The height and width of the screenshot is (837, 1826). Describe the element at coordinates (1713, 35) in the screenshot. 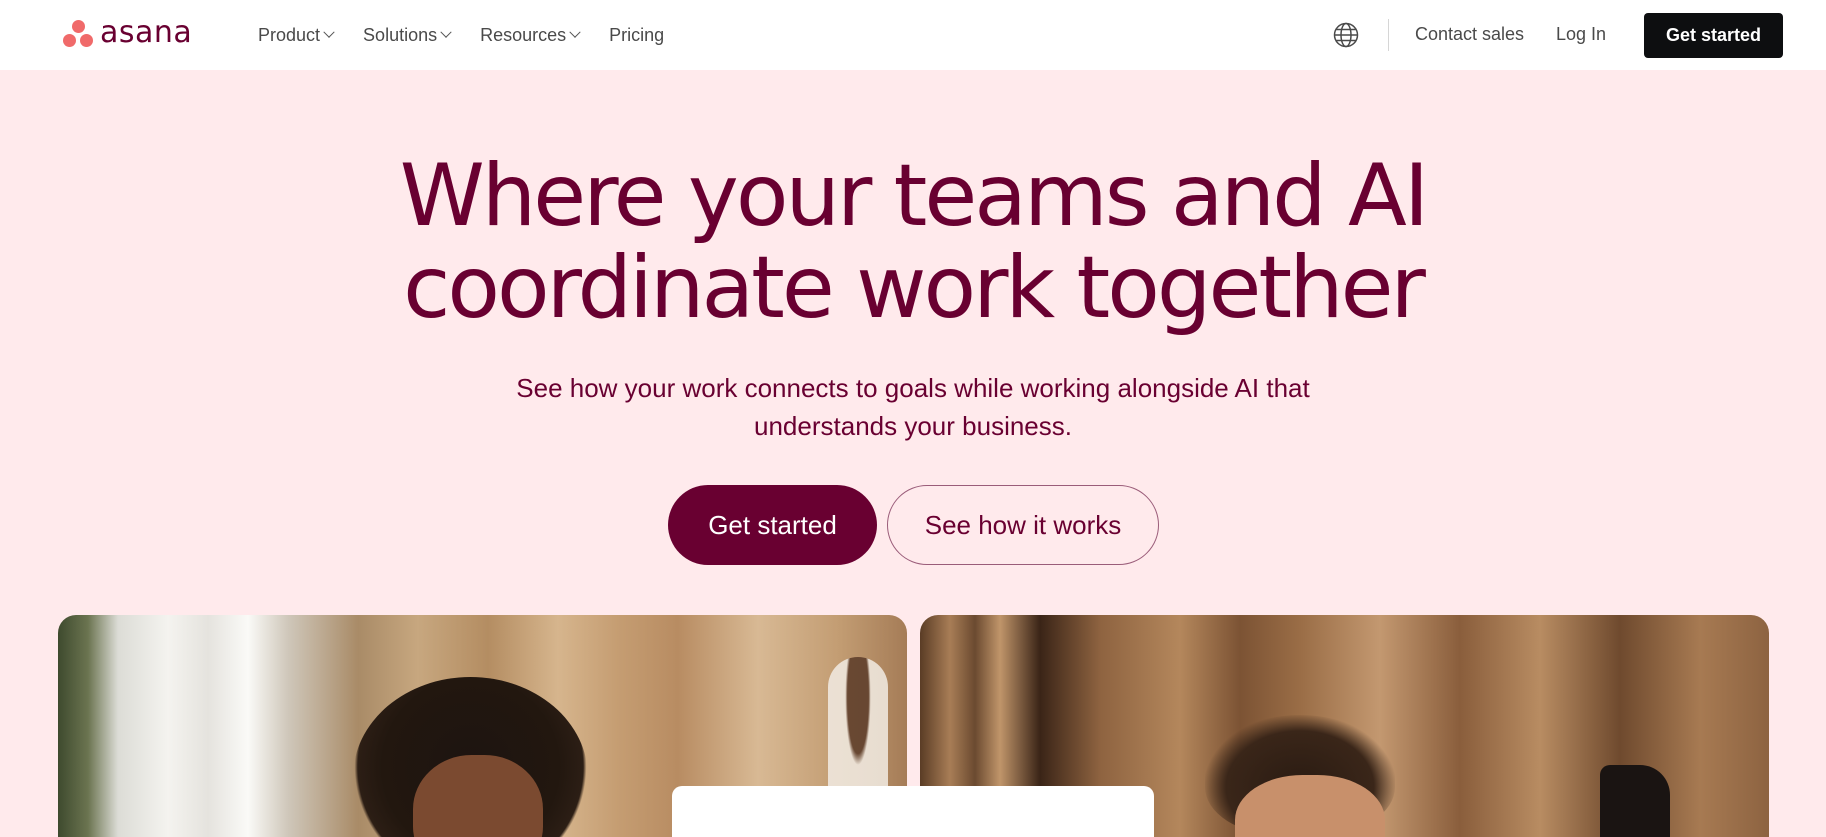

I see `header-get-started-button: Get started` at that location.